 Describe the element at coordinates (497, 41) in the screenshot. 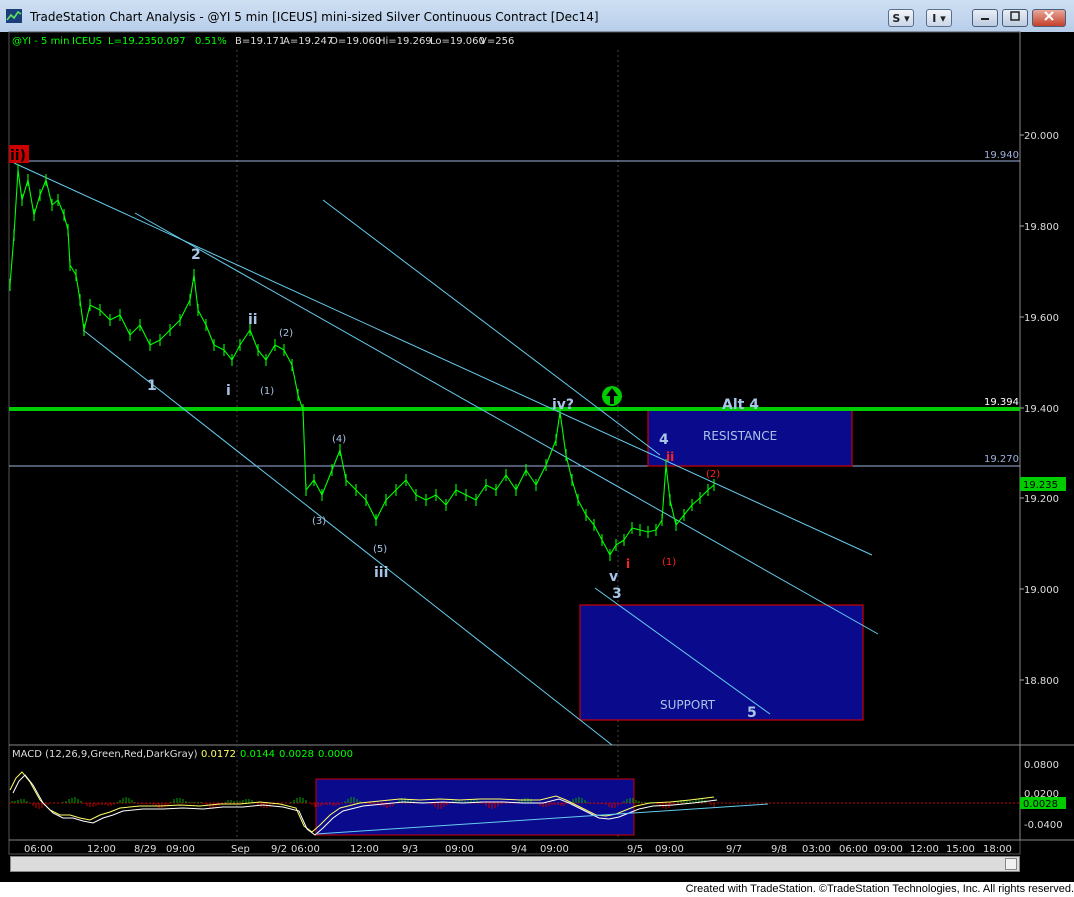

I see `status-volume: V=256` at that location.